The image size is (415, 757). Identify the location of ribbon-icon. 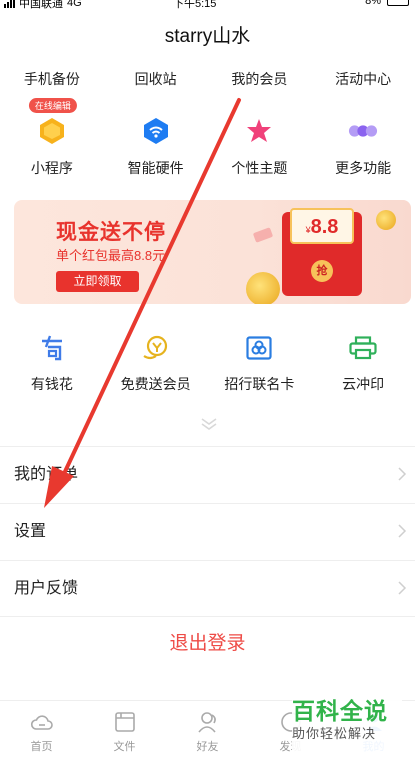
(263, 235).